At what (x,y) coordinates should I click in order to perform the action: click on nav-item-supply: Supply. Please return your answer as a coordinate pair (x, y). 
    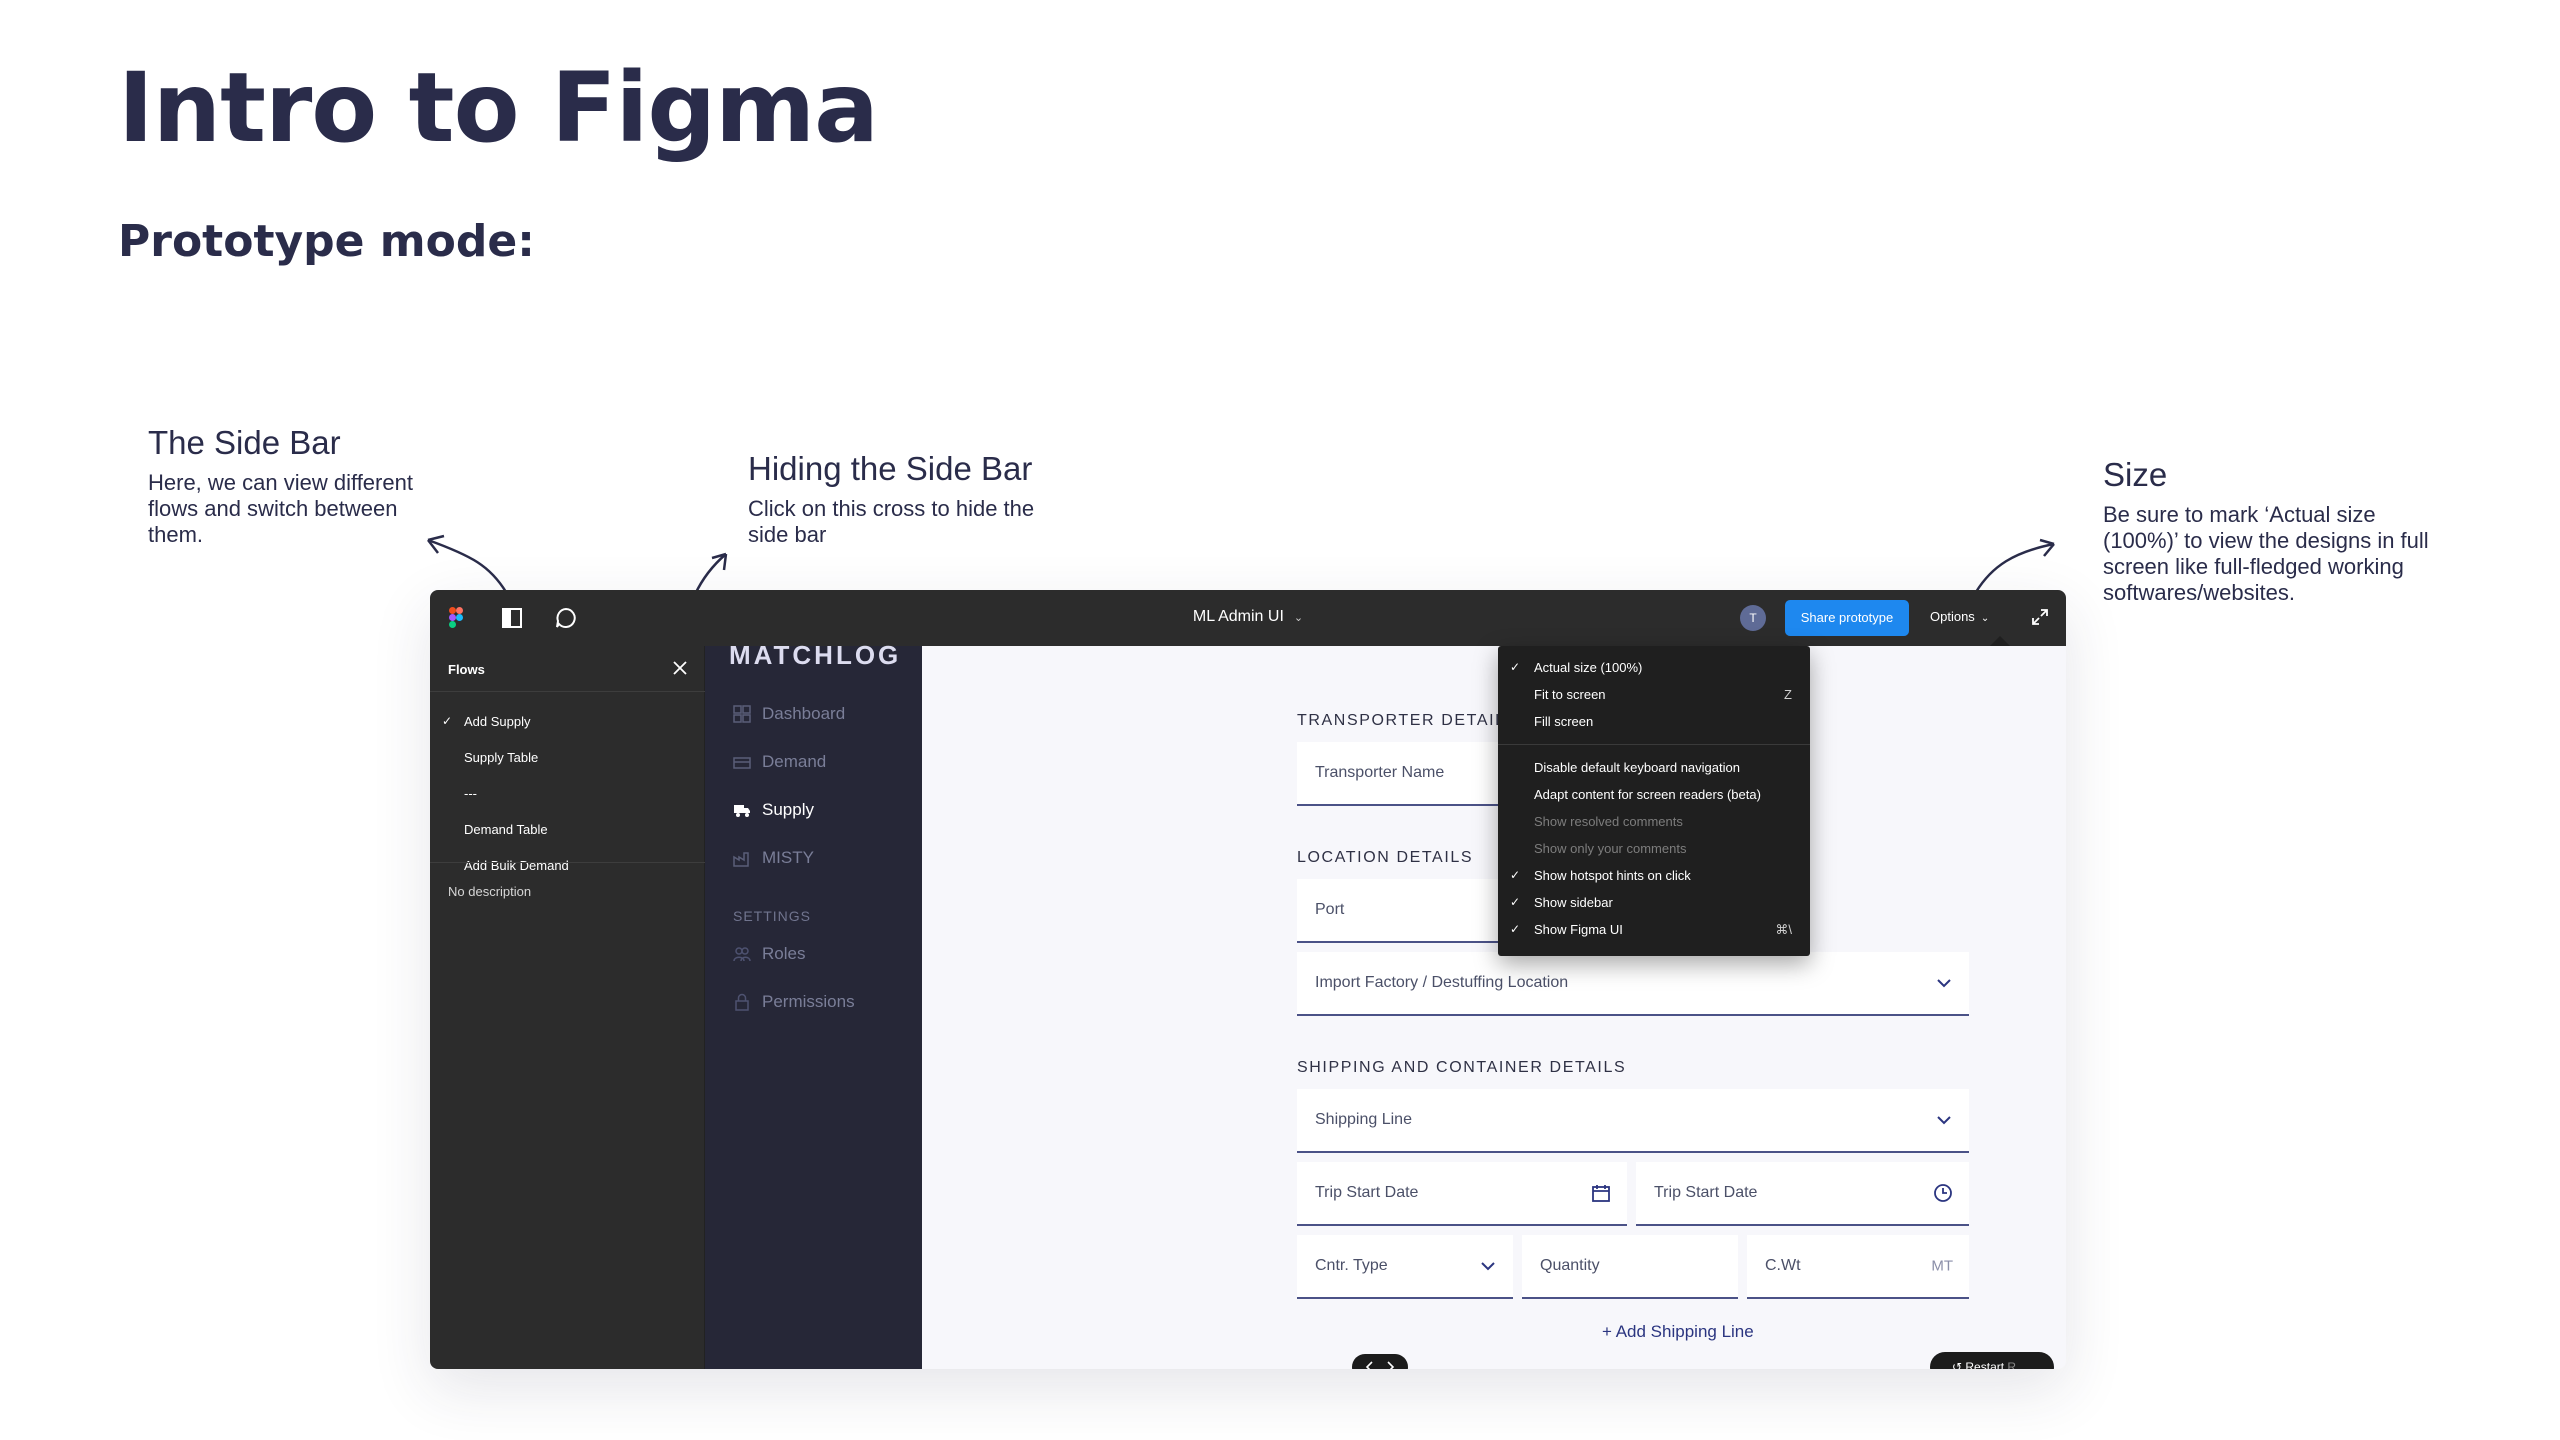
    Looking at the image, I should click on (773, 810).